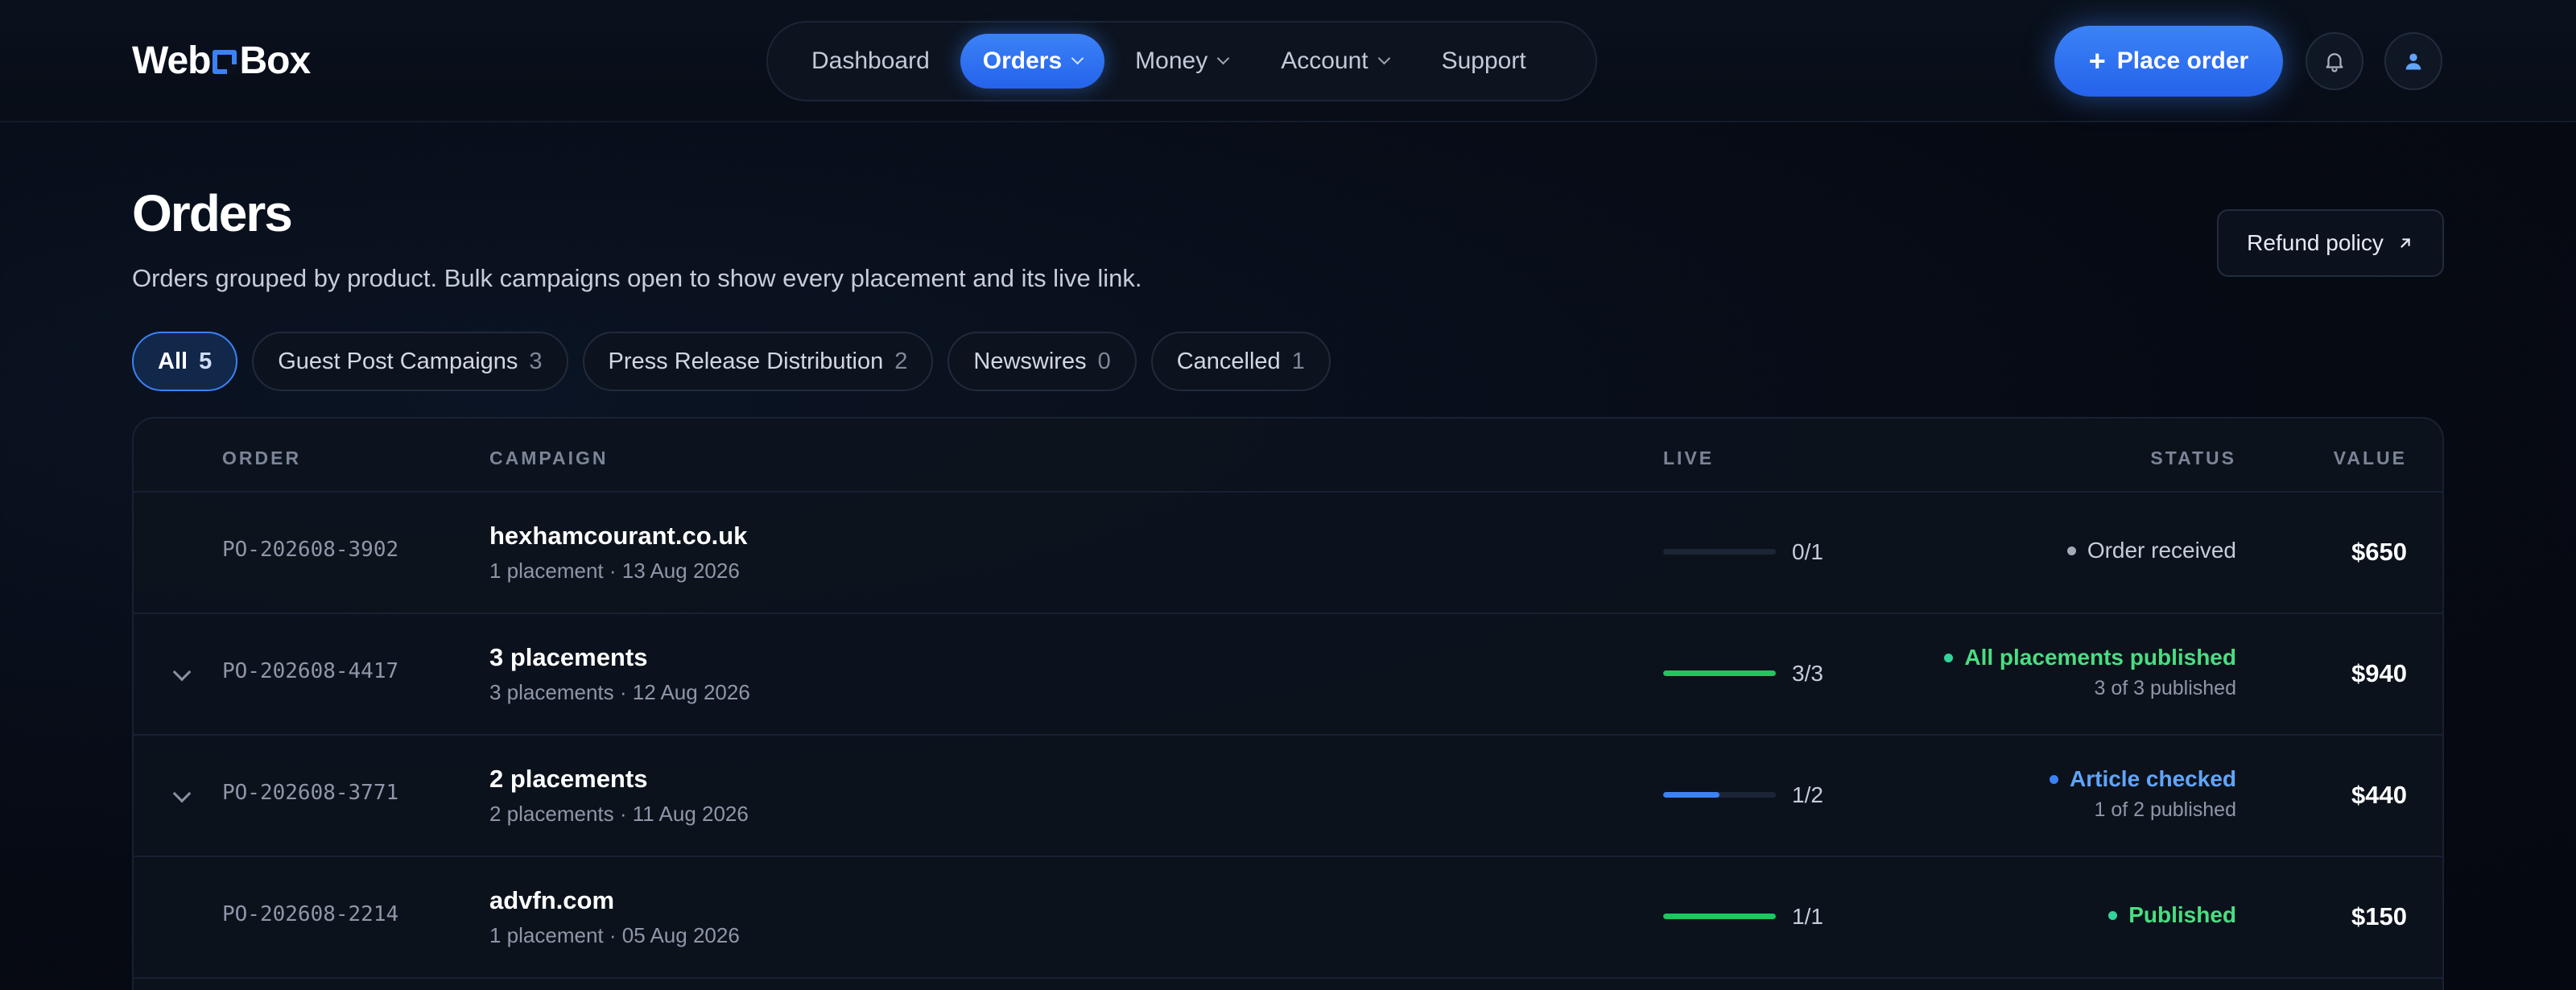 This screenshot has height=990, width=2576. Describe the element at coordinates (2379, 673) in the screenshot. I see `order-value: $940` at that location.